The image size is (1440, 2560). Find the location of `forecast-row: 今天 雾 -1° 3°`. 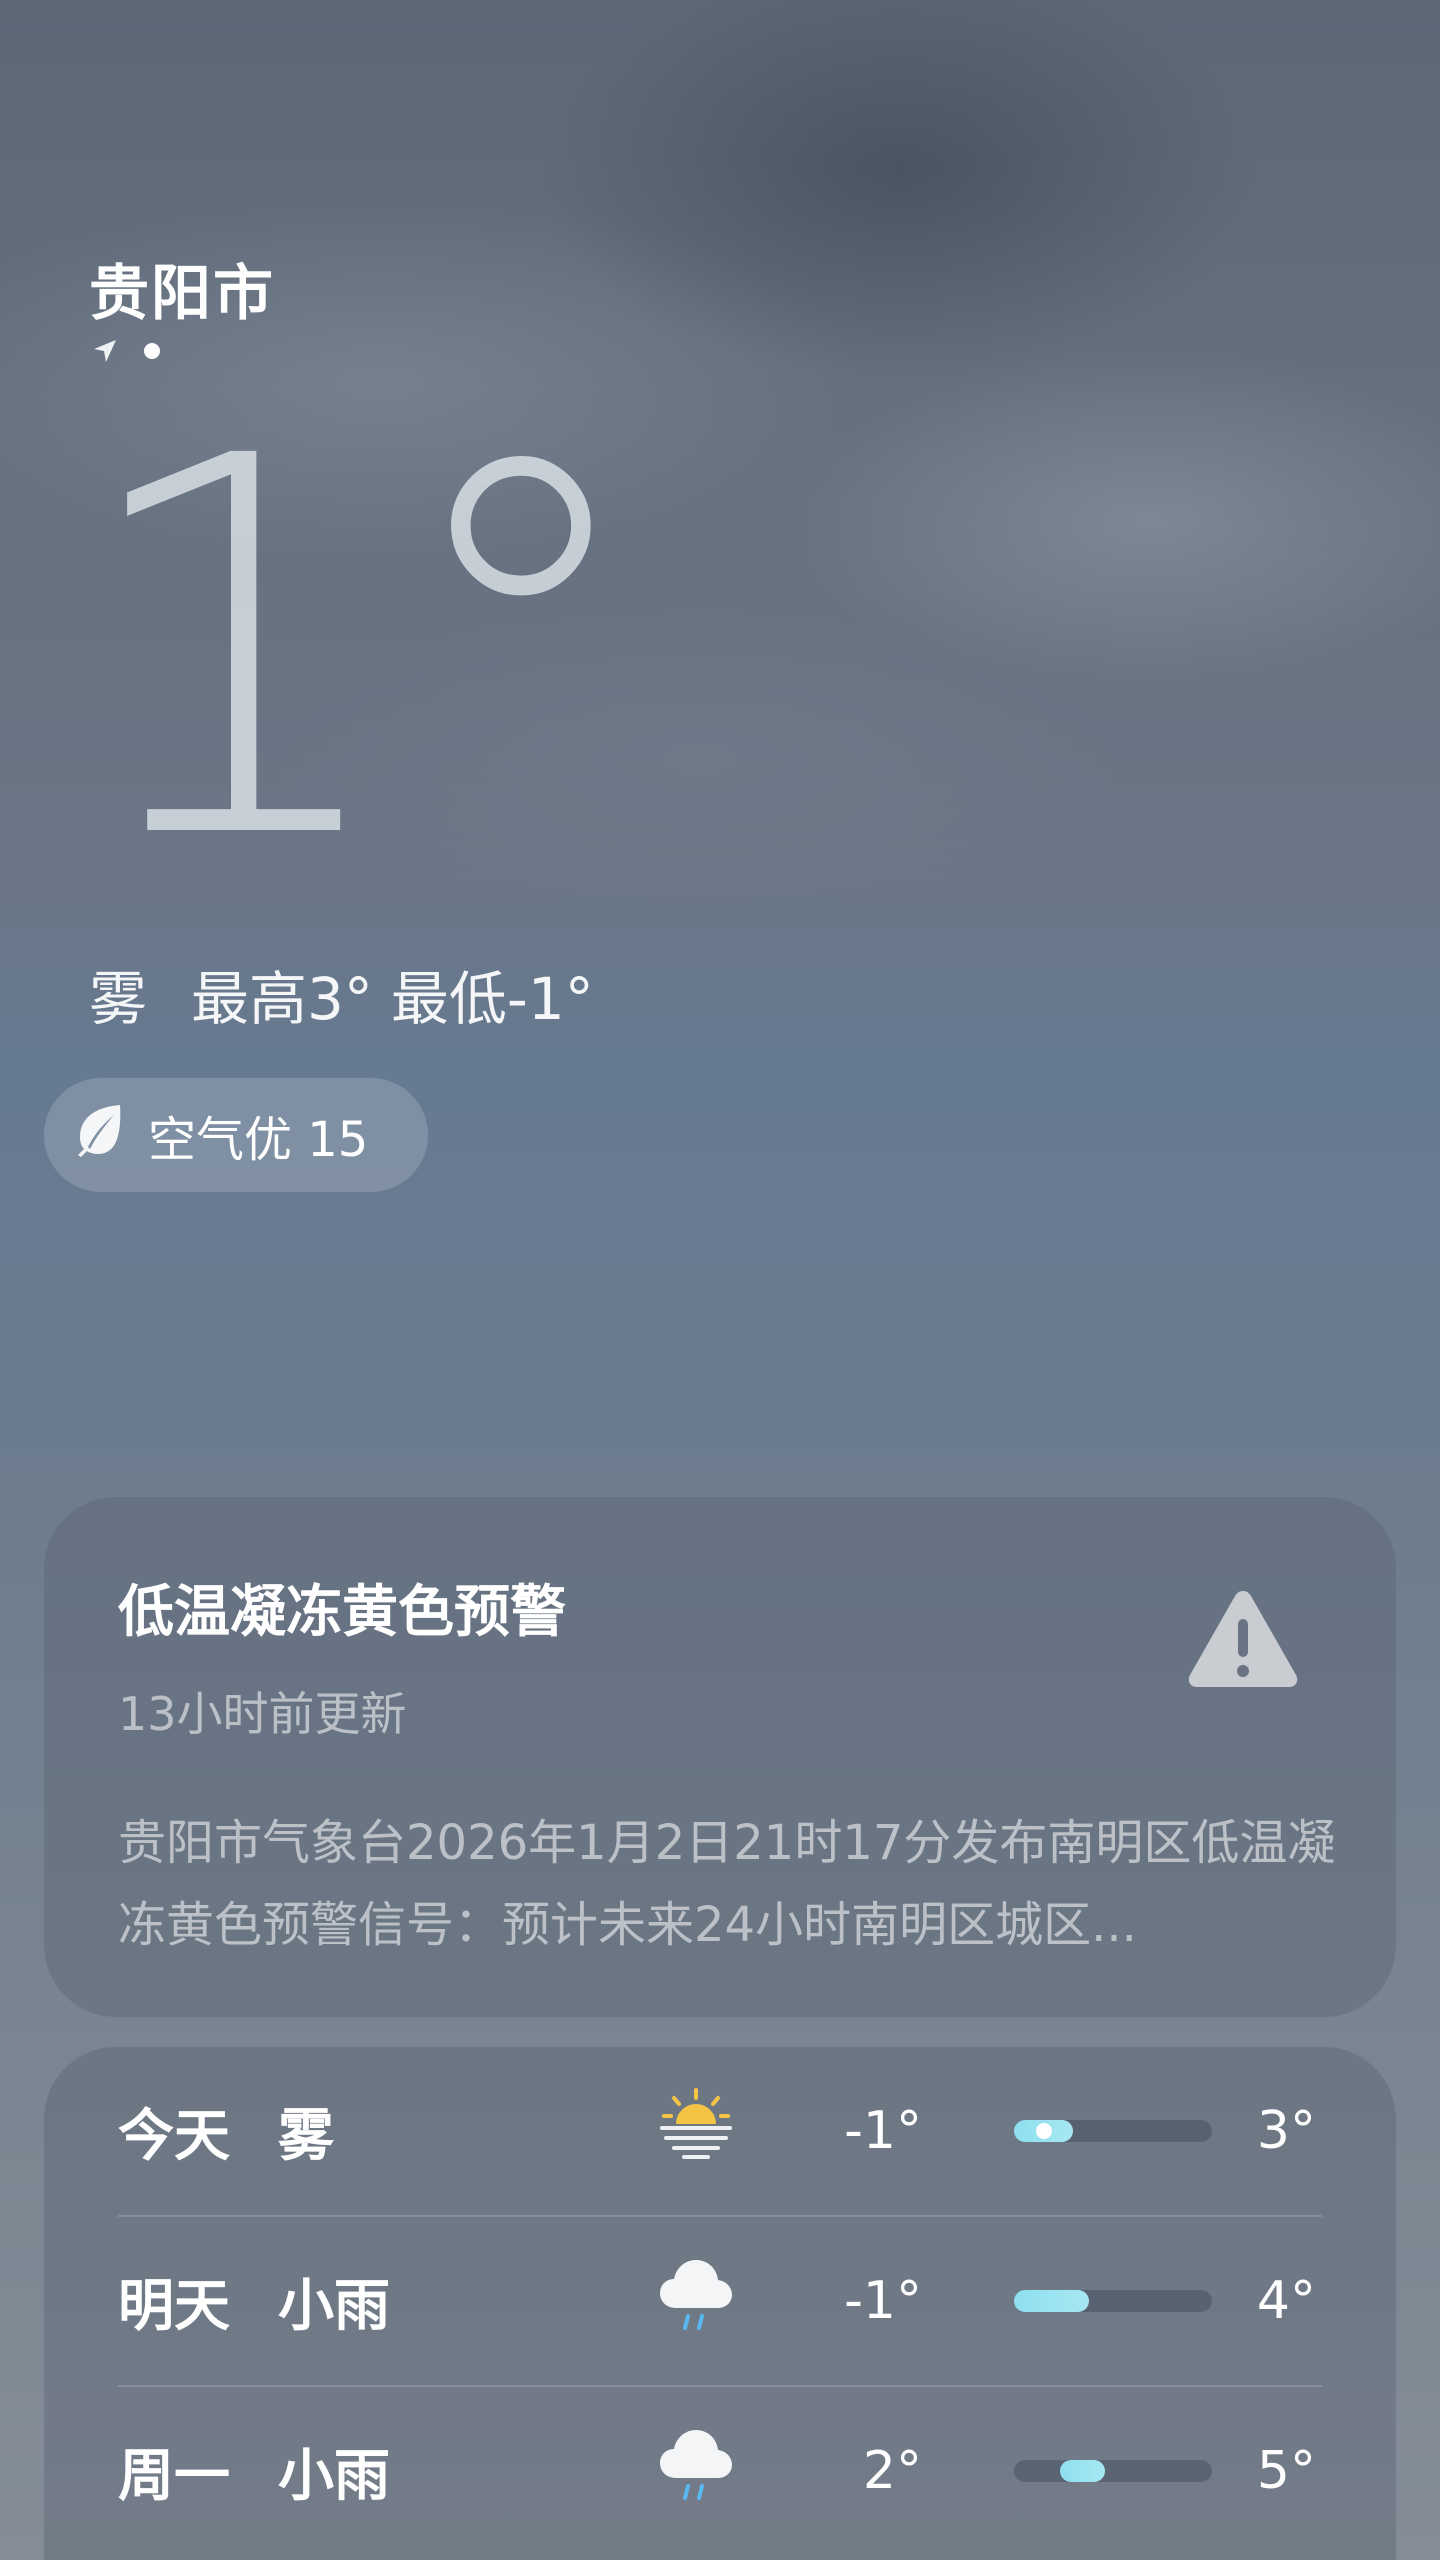

forecast-row: 今天 雾 -1° 3° is located at coordinates (720, 2131).